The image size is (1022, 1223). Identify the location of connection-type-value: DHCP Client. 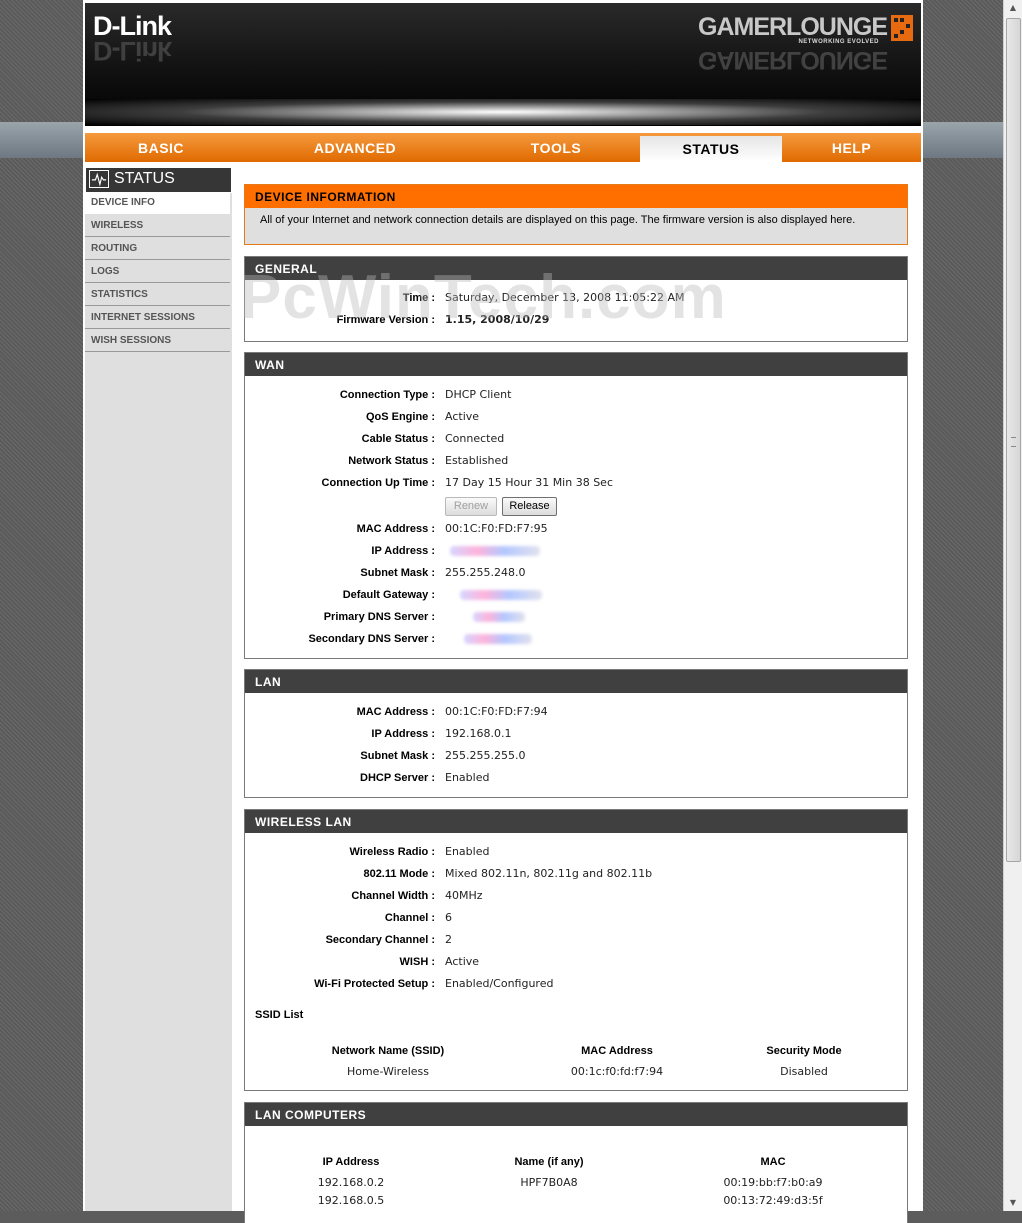
(478, 394).